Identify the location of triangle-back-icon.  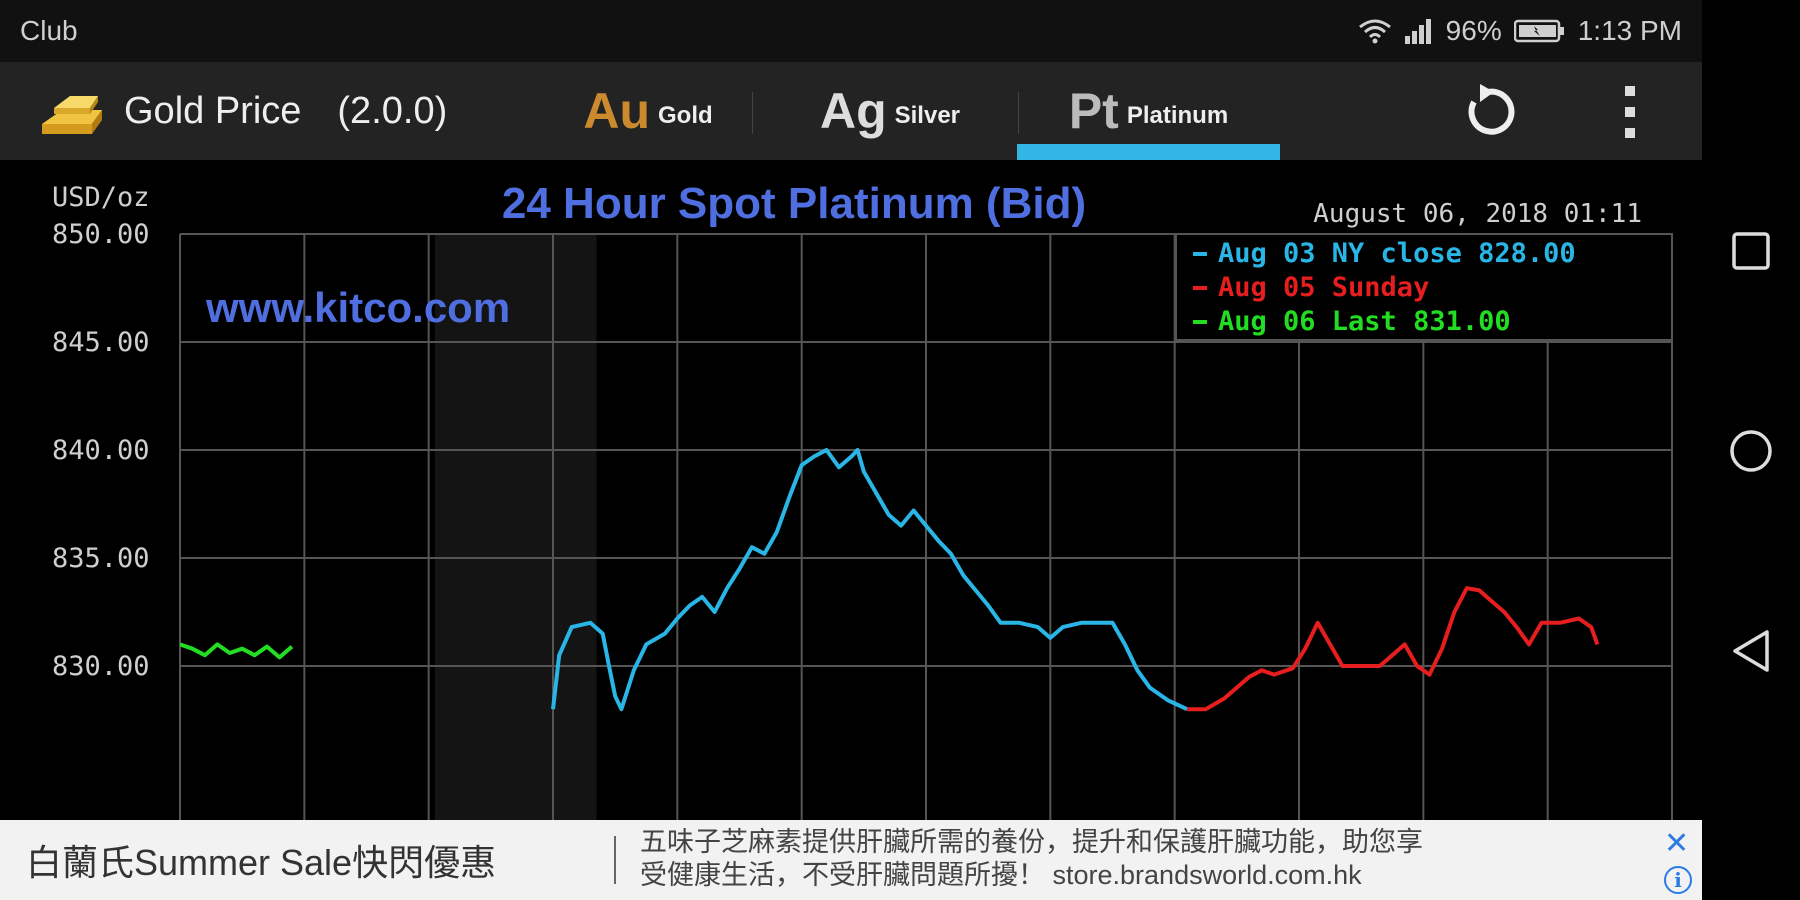
(1751, 651).